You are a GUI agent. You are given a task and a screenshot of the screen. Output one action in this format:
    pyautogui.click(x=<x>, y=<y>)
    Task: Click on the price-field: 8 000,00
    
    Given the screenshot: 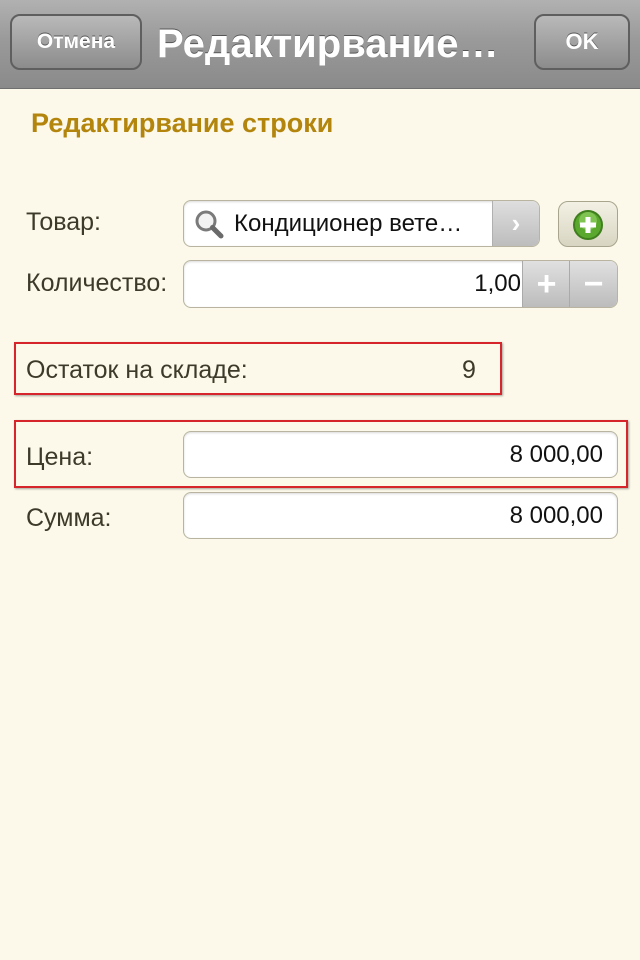 What is the action you would take?
    pyautogui.click(x=400, y=454)
    